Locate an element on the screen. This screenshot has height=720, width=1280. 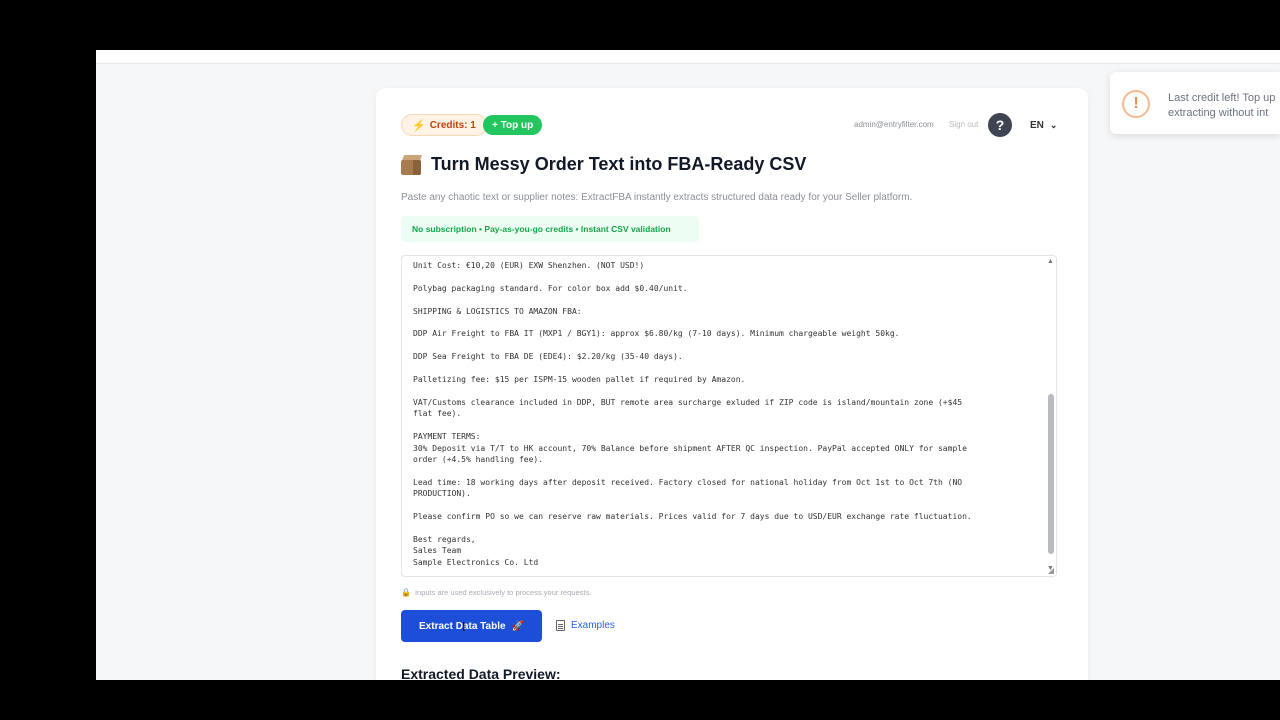
box-icon is located at coordinates (412, 164).